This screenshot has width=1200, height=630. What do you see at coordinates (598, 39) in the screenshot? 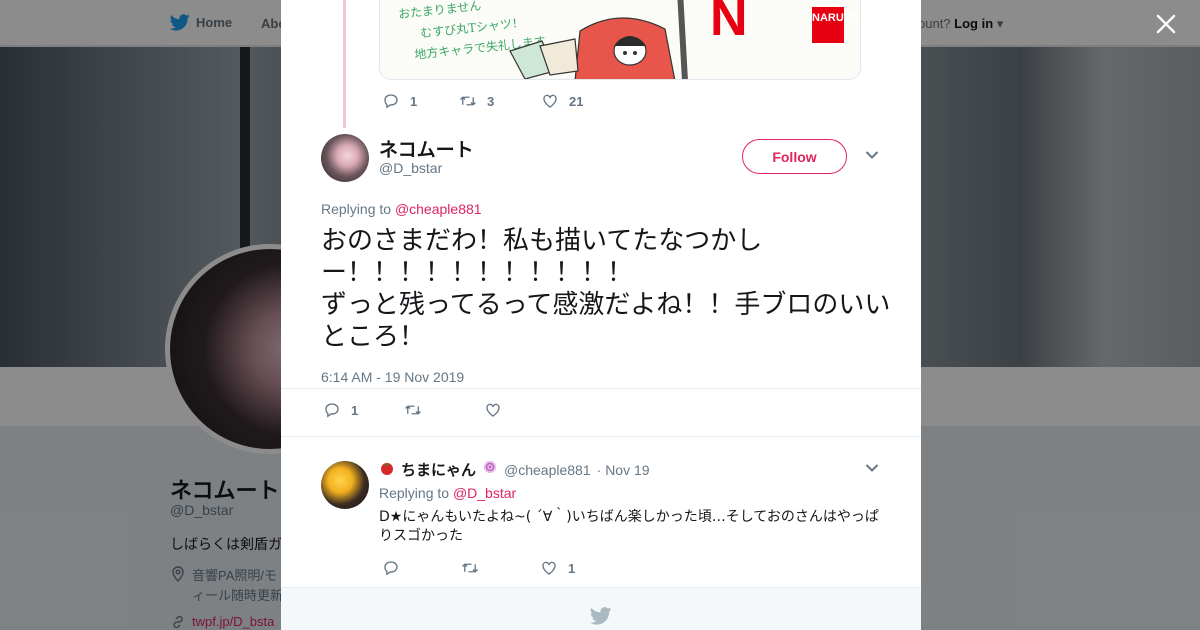
I see `illustration-character` at bounding box center [598, 39].